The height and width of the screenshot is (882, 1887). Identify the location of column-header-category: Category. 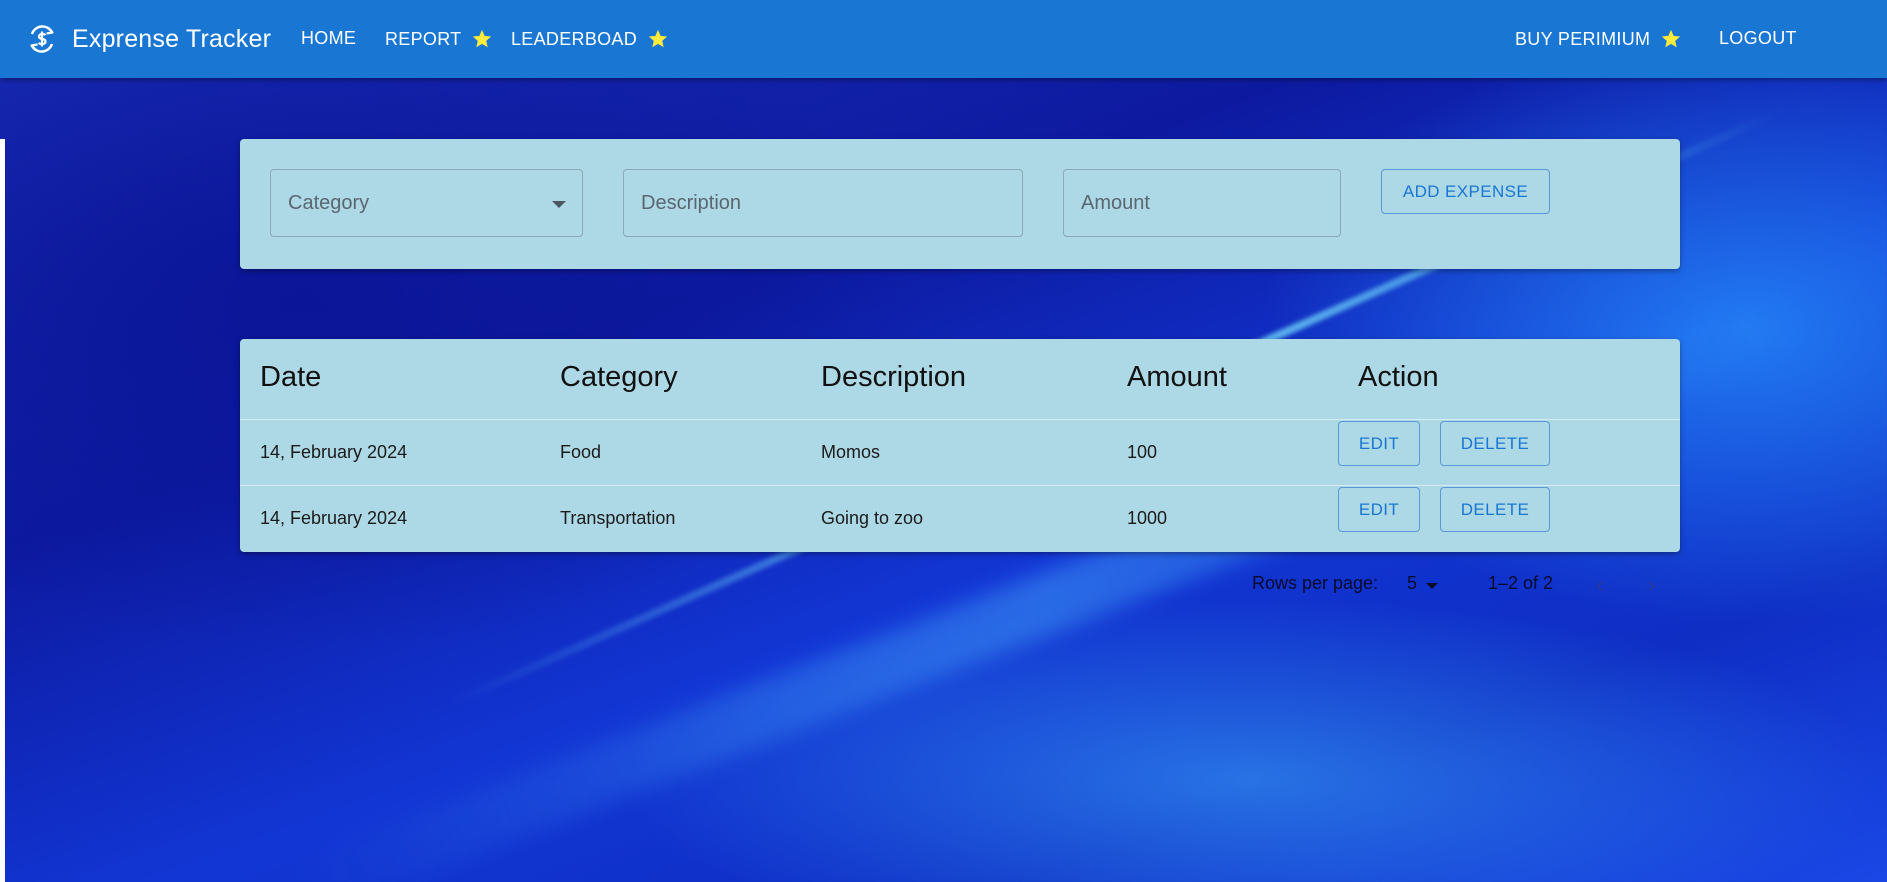
(619, 377).